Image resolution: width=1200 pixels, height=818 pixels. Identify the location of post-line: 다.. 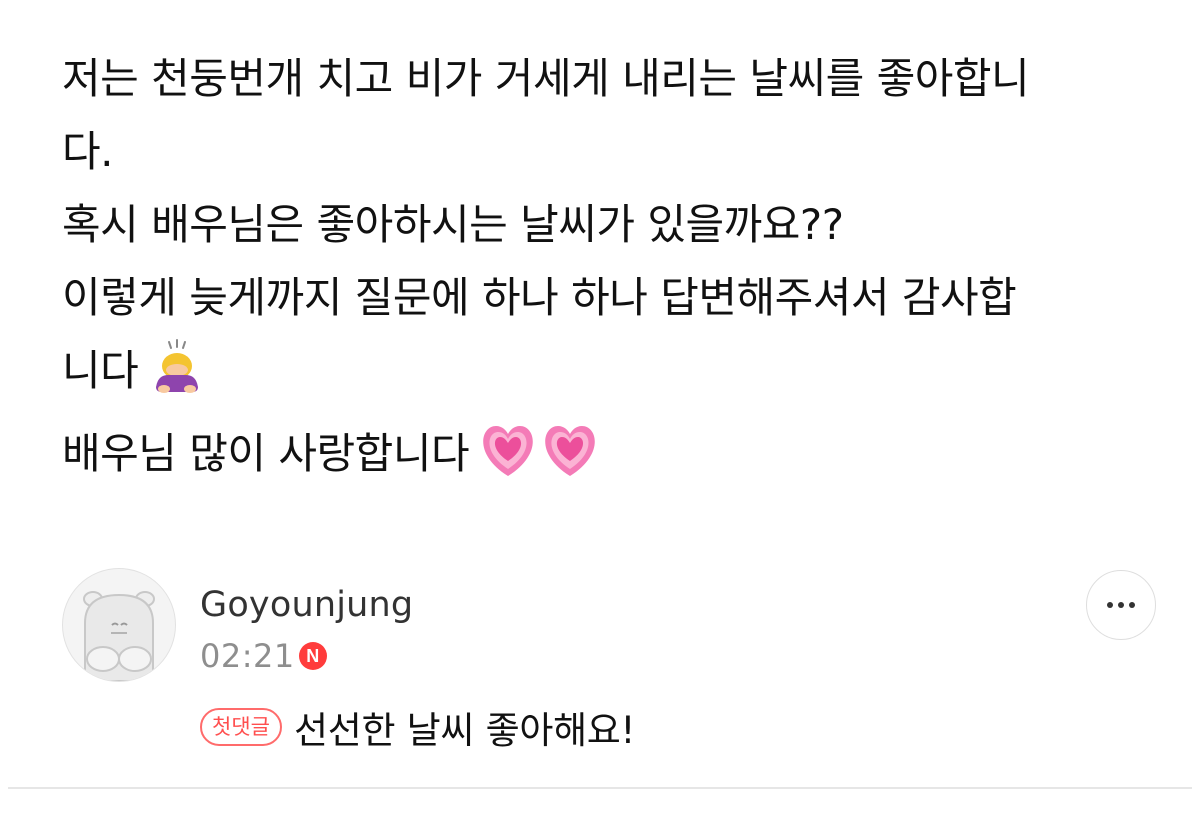
(88, 151).